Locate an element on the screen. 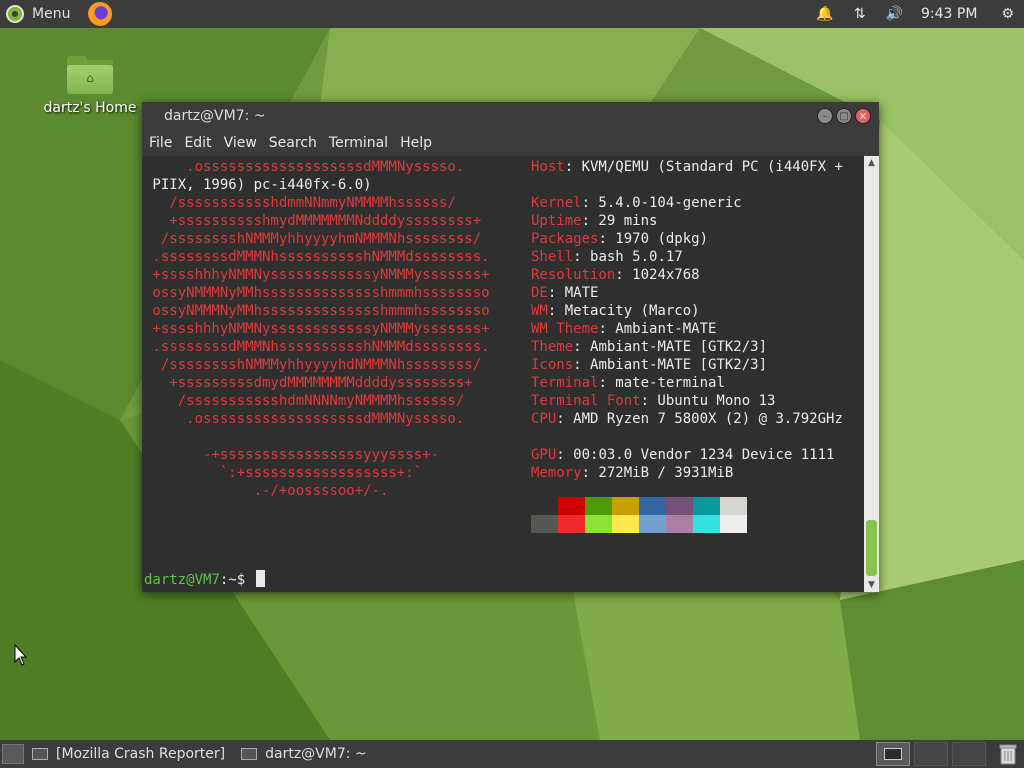 The height and width of the screenshot is (768, 1024). taskbar-item-crash-reporter: [Mozilla Crash Reporter] is located at coordinates (128, 754).